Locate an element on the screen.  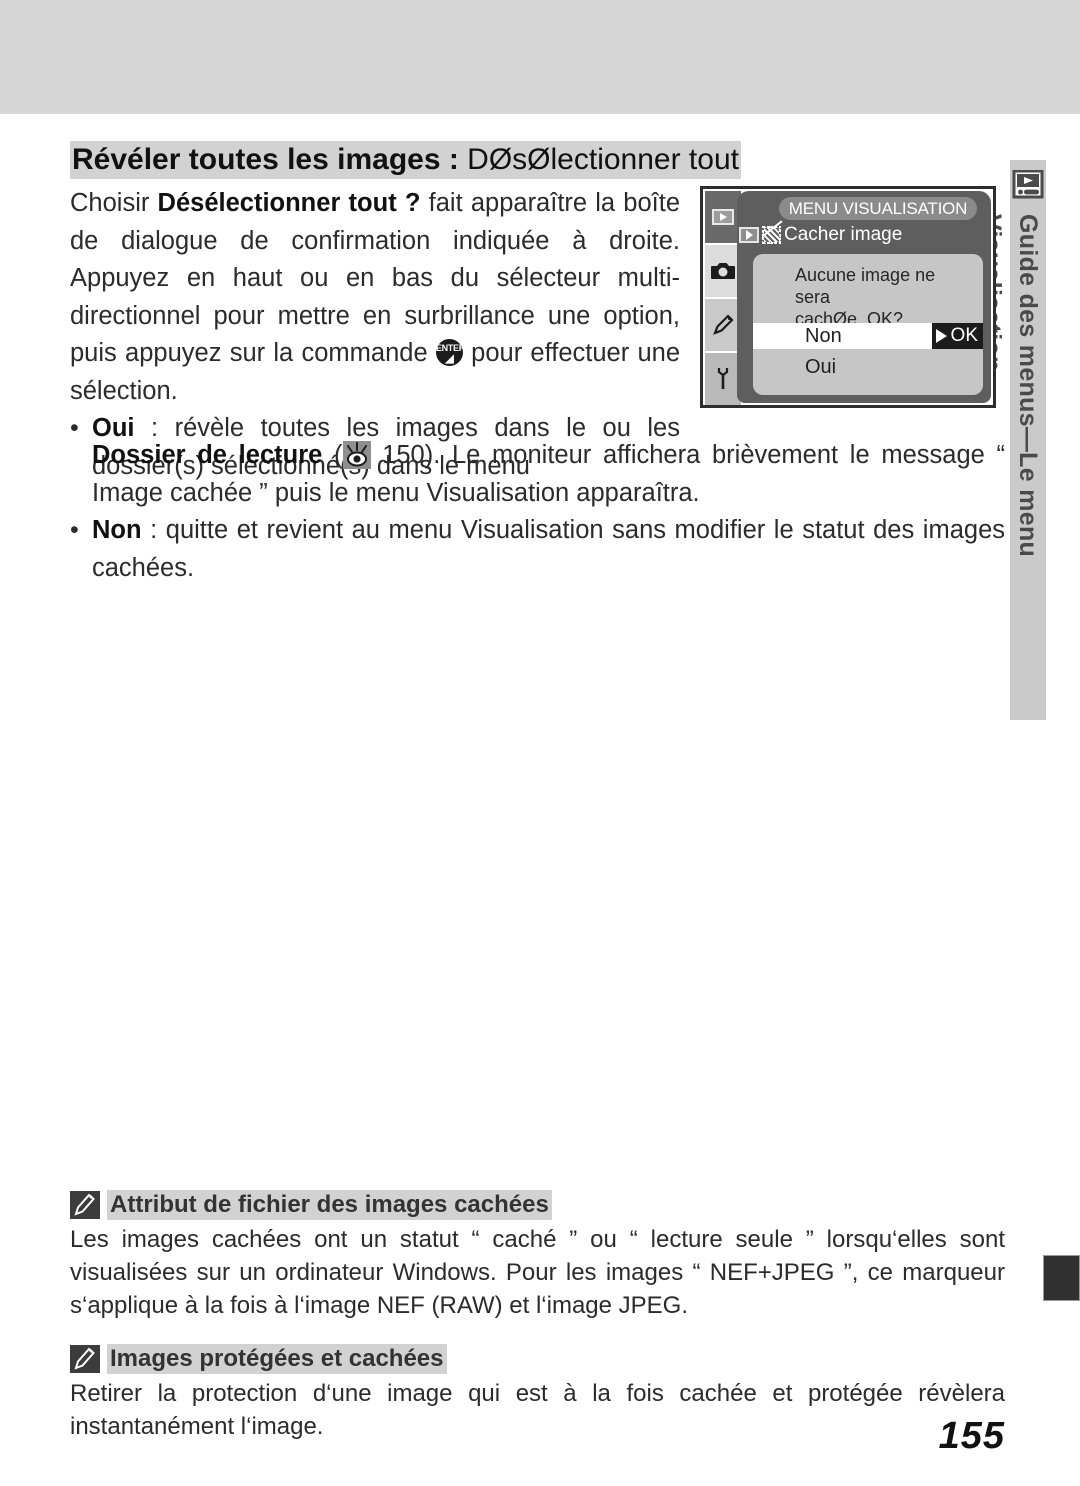
dialog-ok-button: OK is located at coordinates (957, 336).